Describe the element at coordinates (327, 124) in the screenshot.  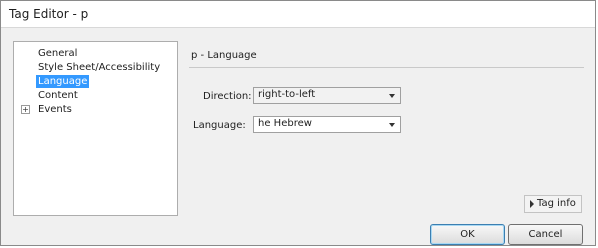
I see `language-select: he Hebrew` at that location.